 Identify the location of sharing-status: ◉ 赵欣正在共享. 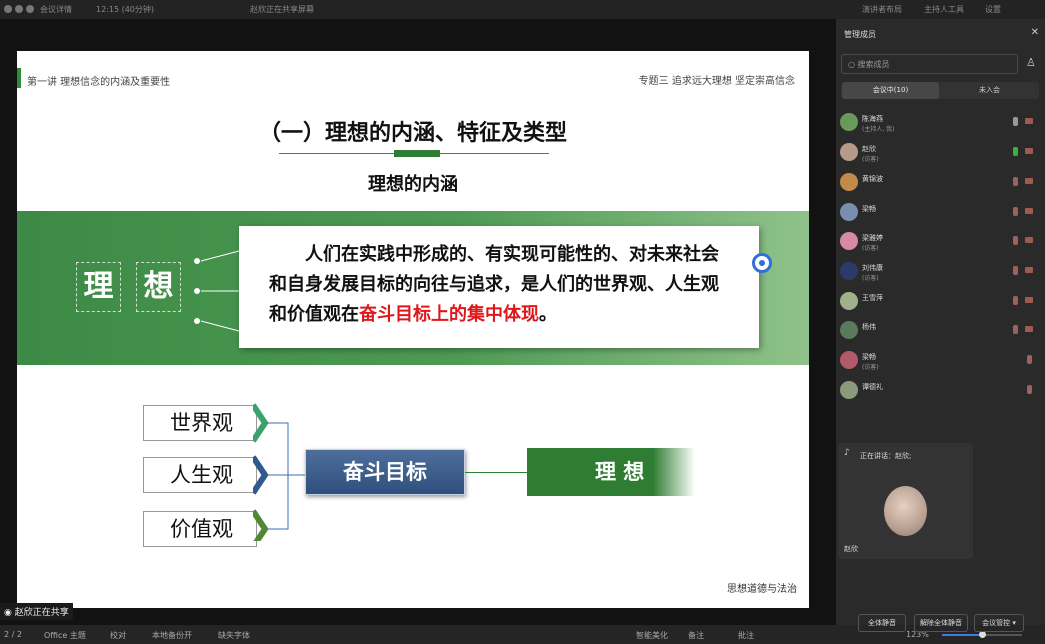
(36, 611).